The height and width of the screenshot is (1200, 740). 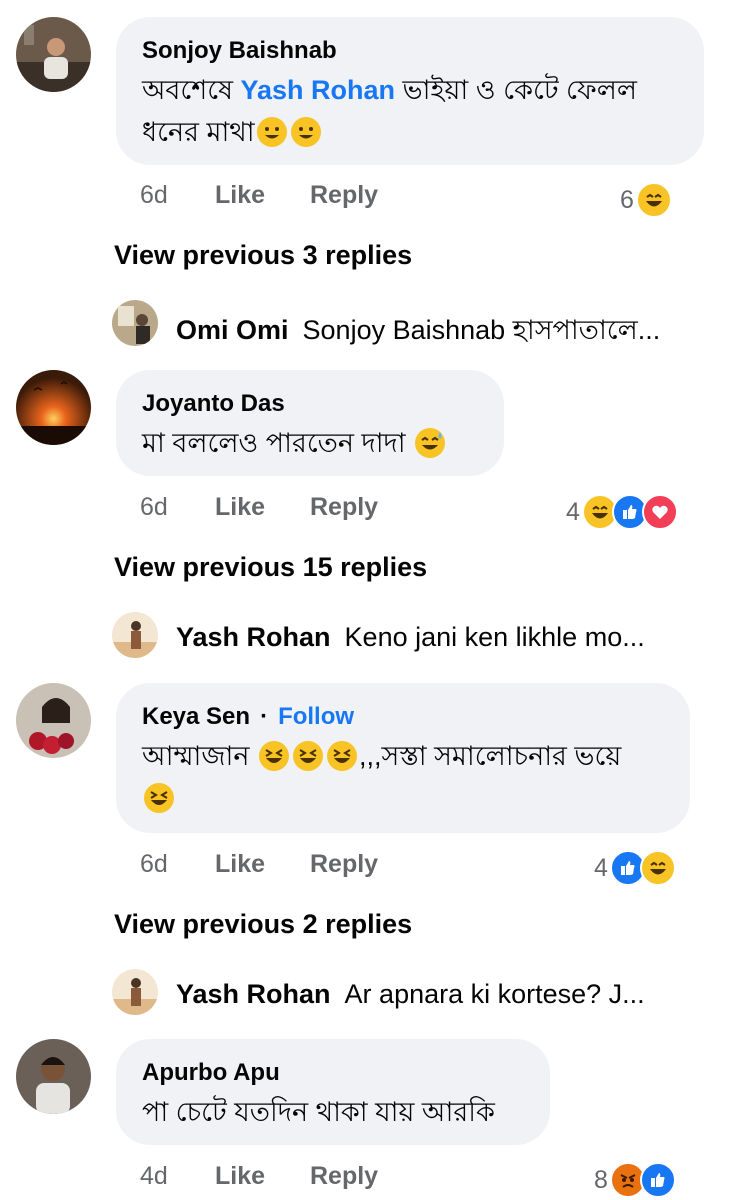 I want to click on comment-author: Keya Sen, so click(x=196, y=716).